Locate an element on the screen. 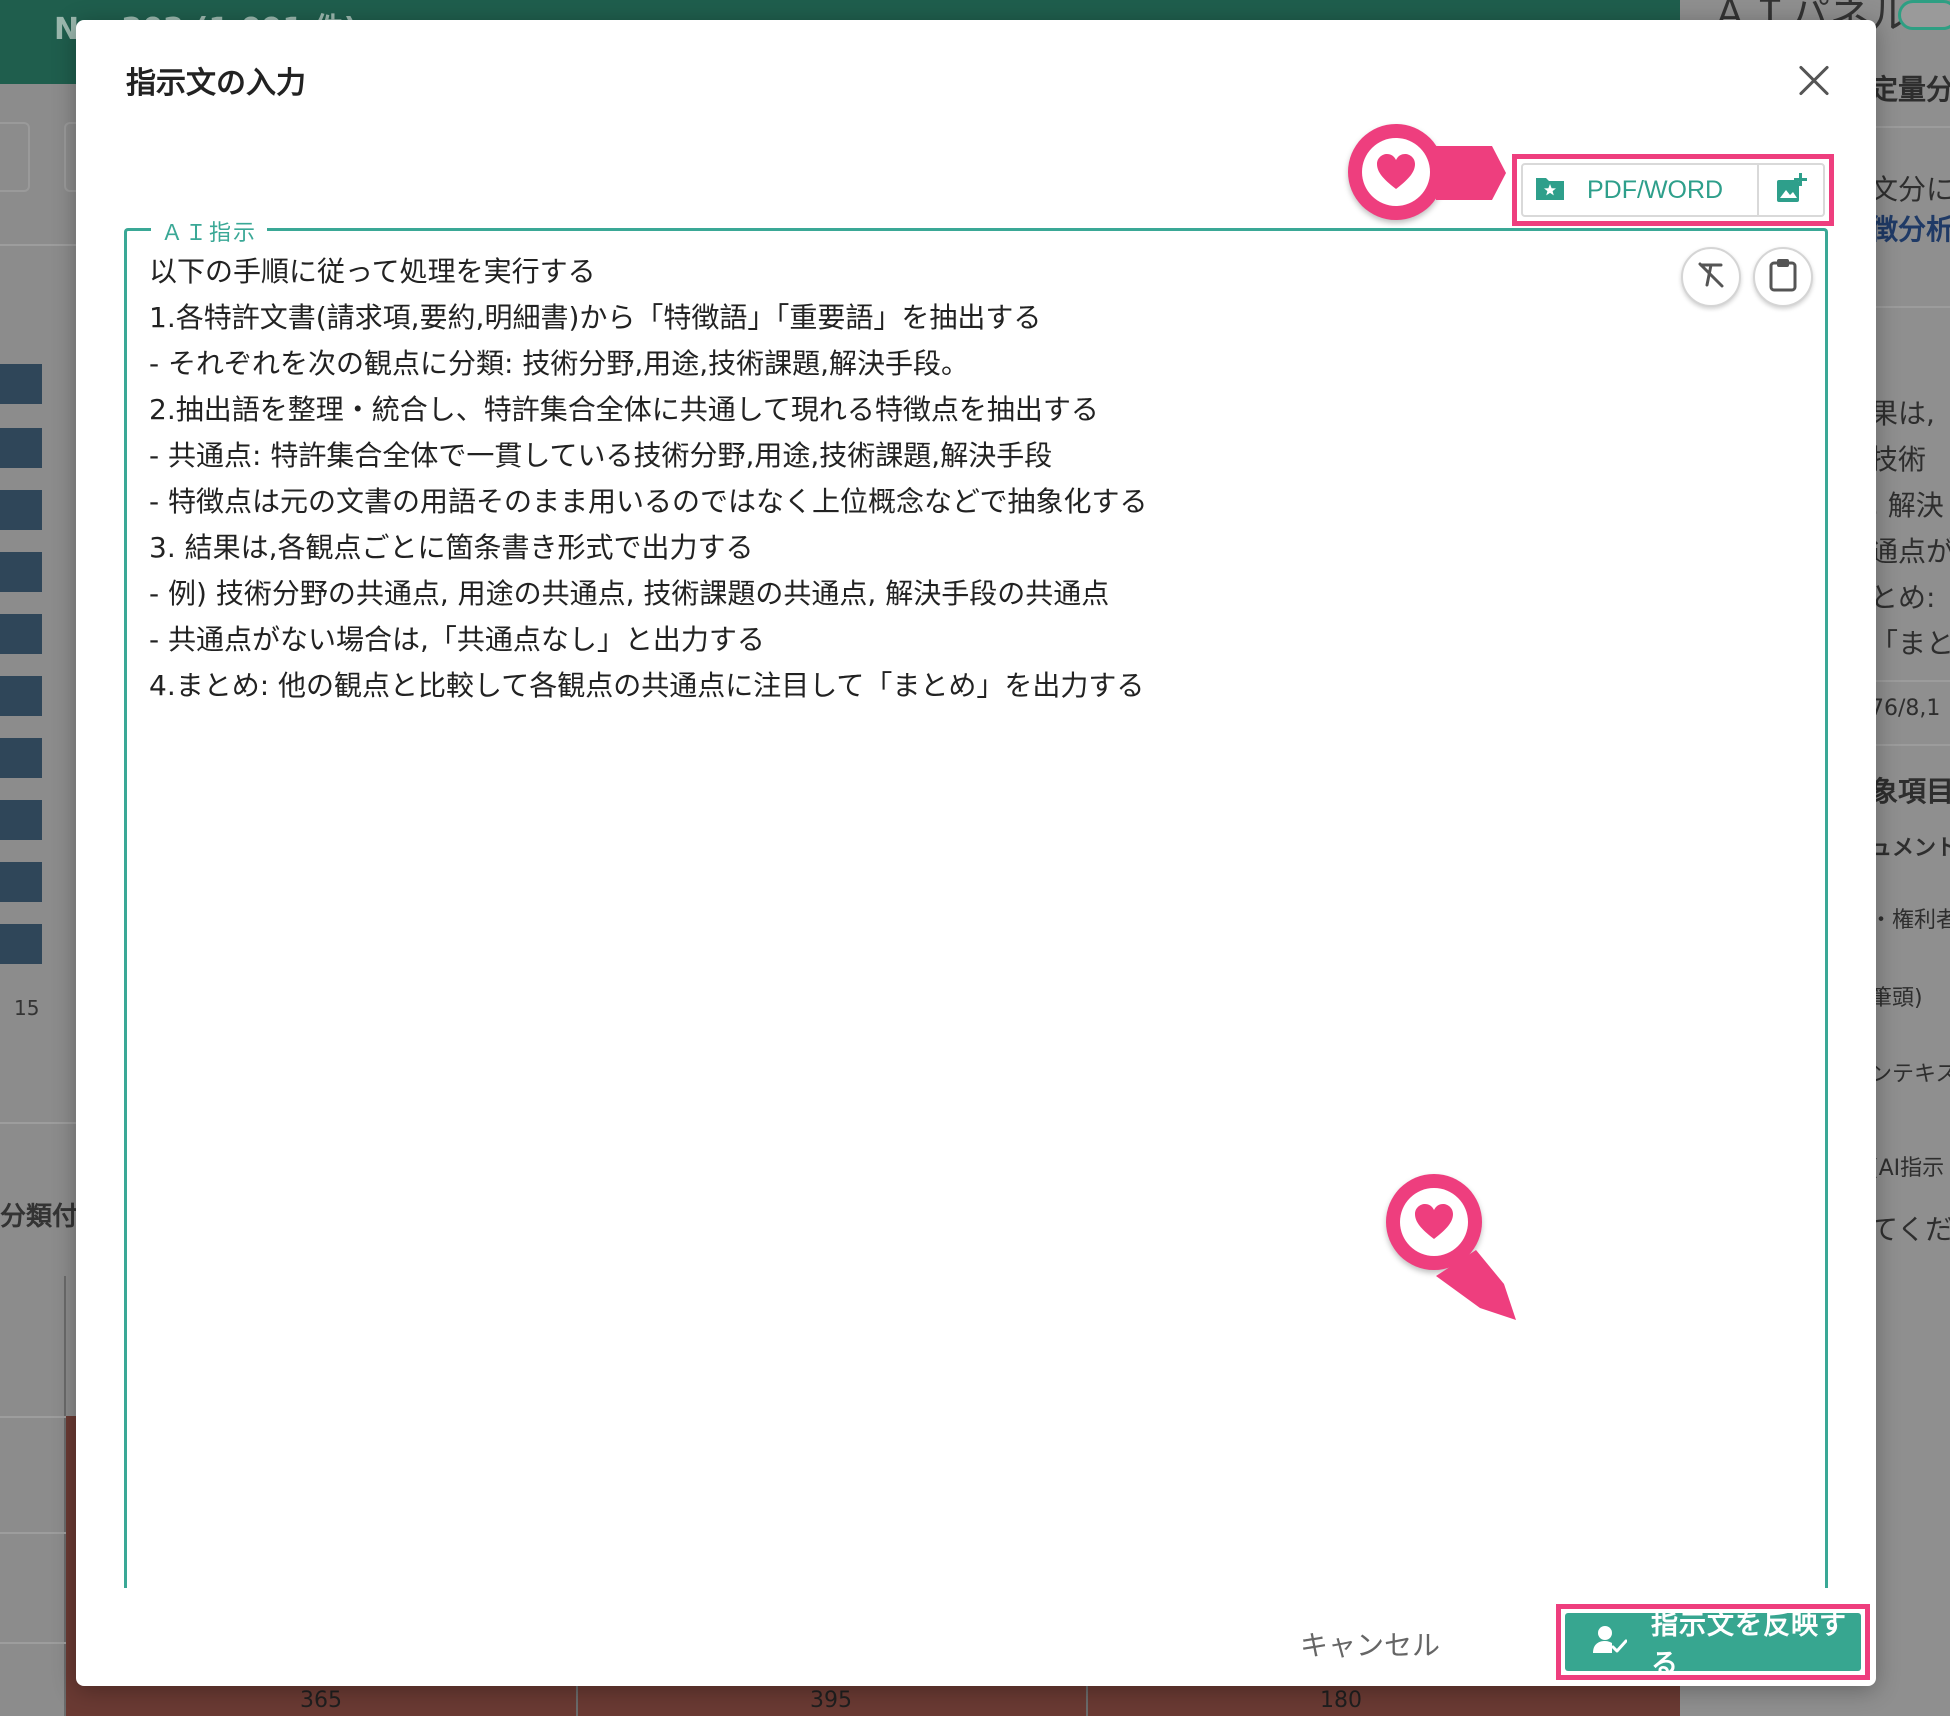 This screenshot has width=1950, height=1716. bg-cell-value: 365 is located at coordinates (321, 1700).